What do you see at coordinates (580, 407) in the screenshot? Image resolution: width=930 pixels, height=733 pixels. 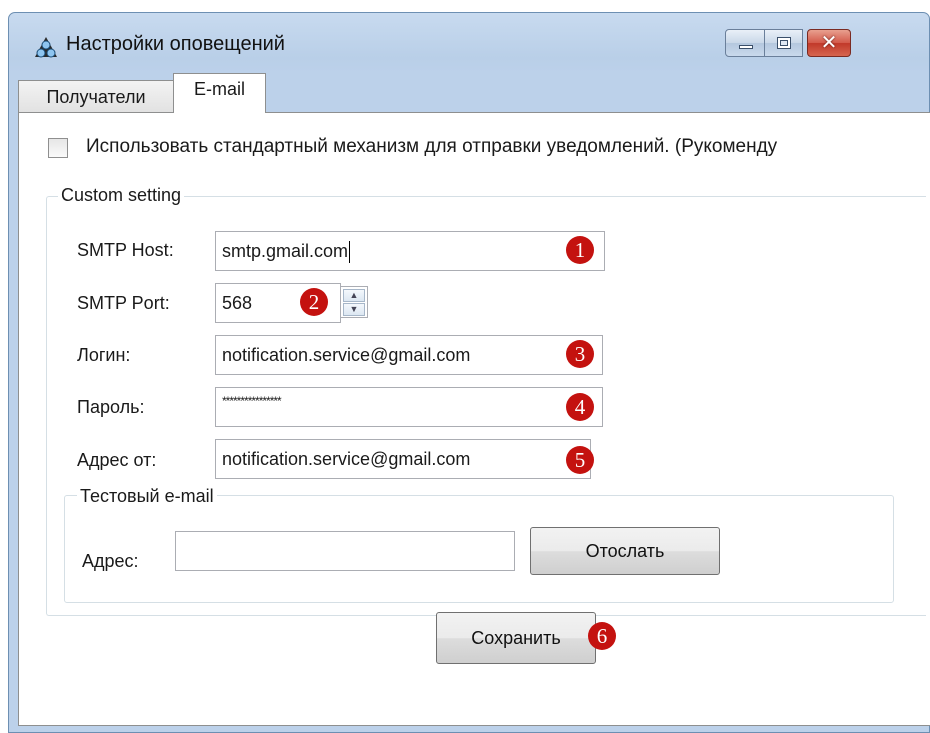 I see `callout-badge-4: 4` at bounding box center [580, 407].